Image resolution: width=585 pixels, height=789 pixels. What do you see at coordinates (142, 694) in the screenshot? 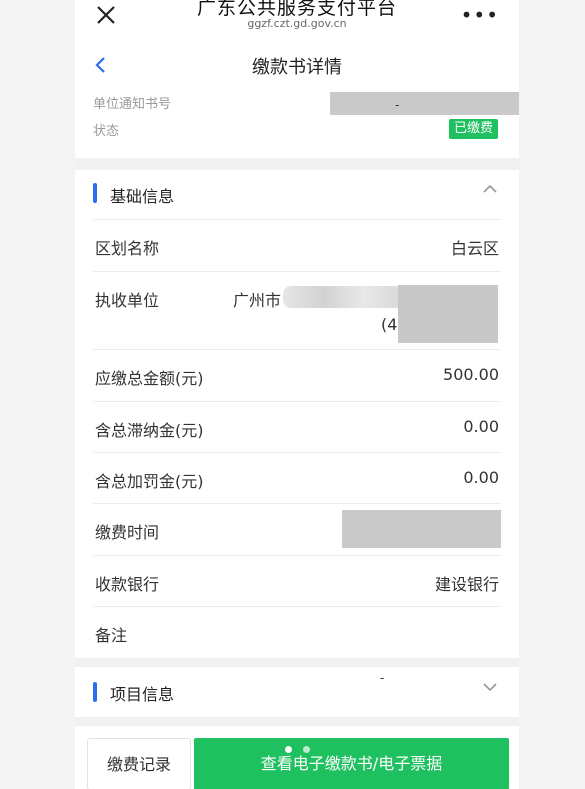
I see `project-info-title: 项目信息` at bounding box center [142, 694].